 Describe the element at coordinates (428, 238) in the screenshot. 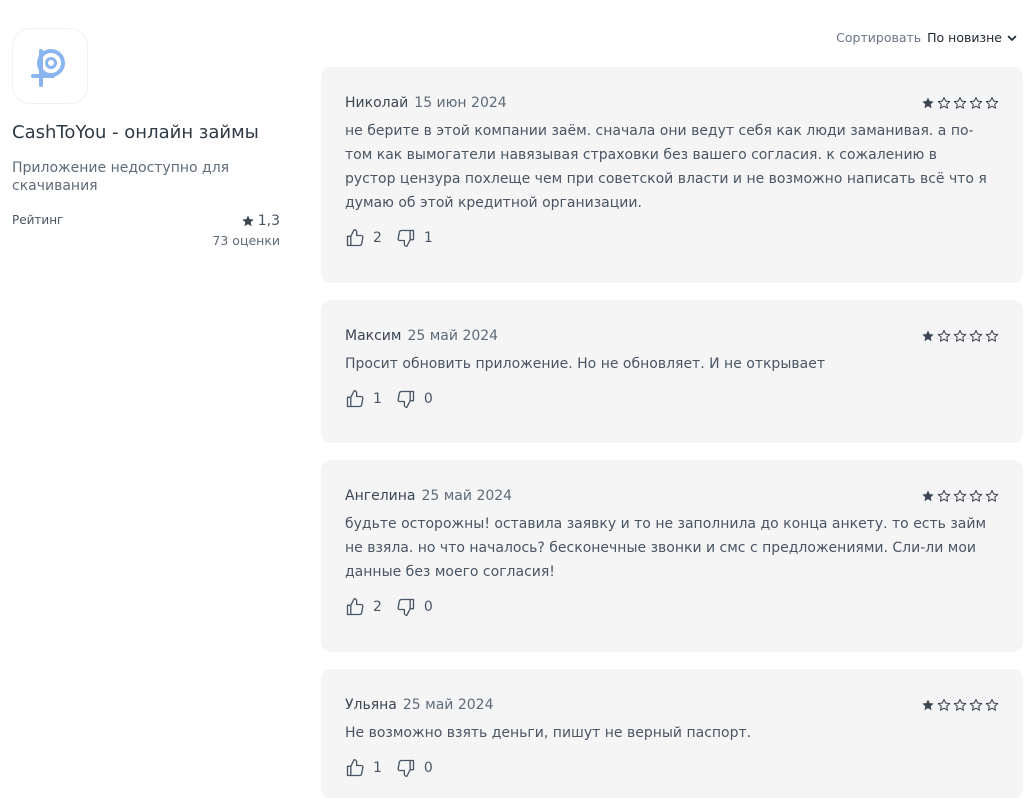

I see `dislike-count: 1` at that location.